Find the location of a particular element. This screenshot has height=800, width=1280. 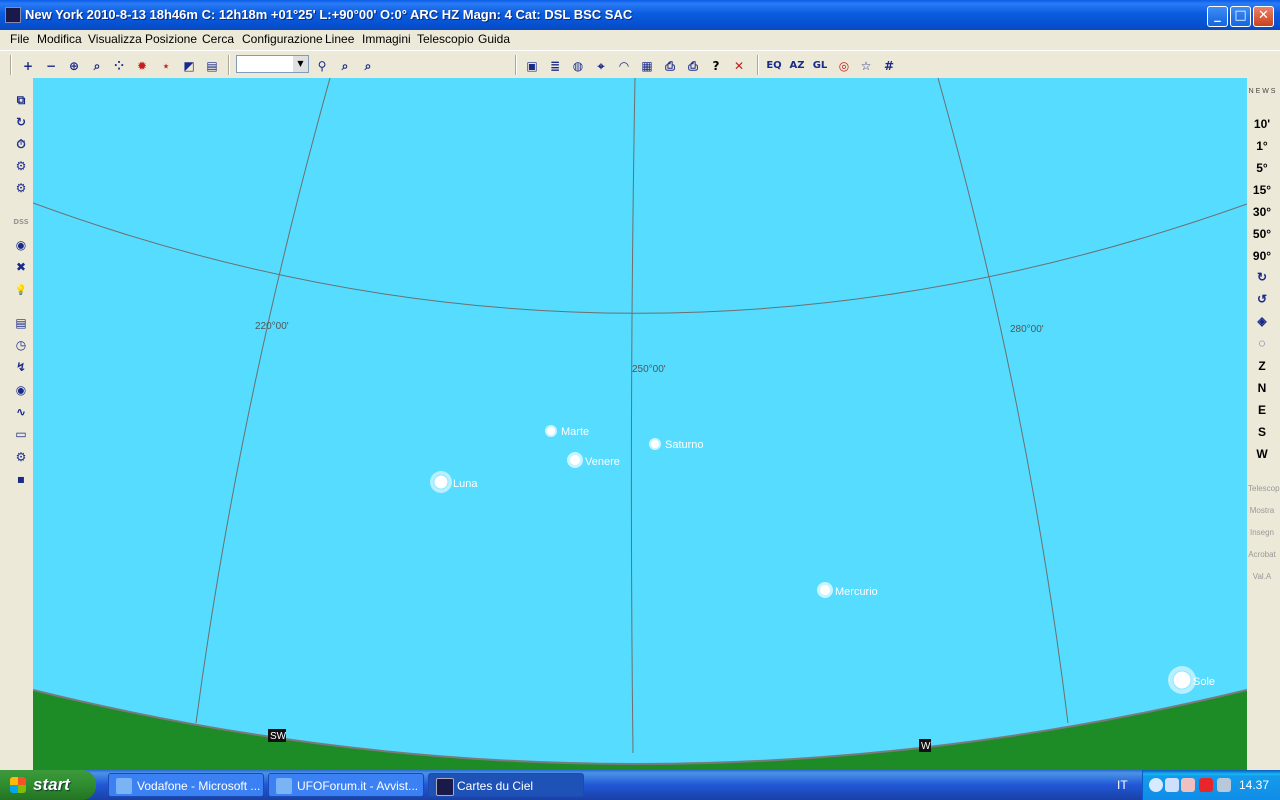

antivirus-icon is located at coordinates (1188, 785).